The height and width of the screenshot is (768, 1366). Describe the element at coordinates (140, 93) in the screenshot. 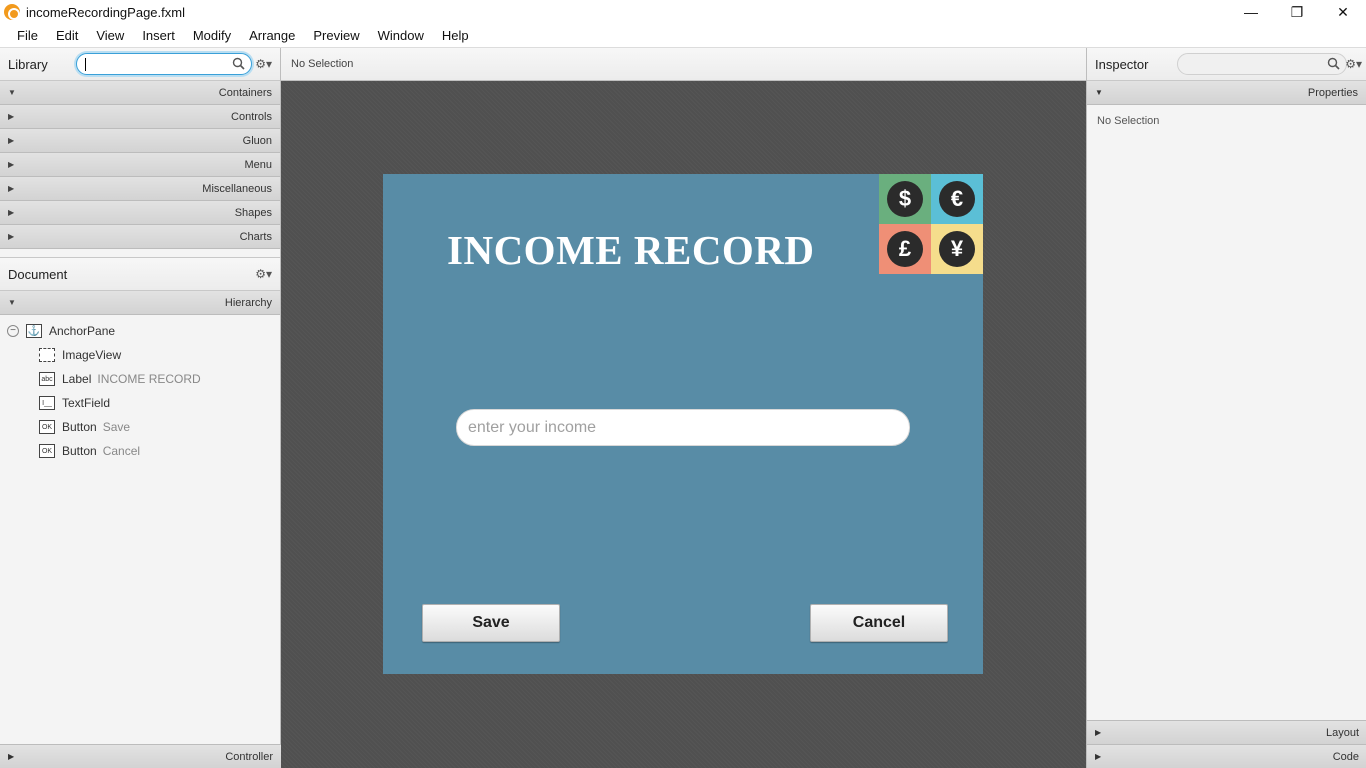

I see `library-section-containers: ▼ Containers` at that location.